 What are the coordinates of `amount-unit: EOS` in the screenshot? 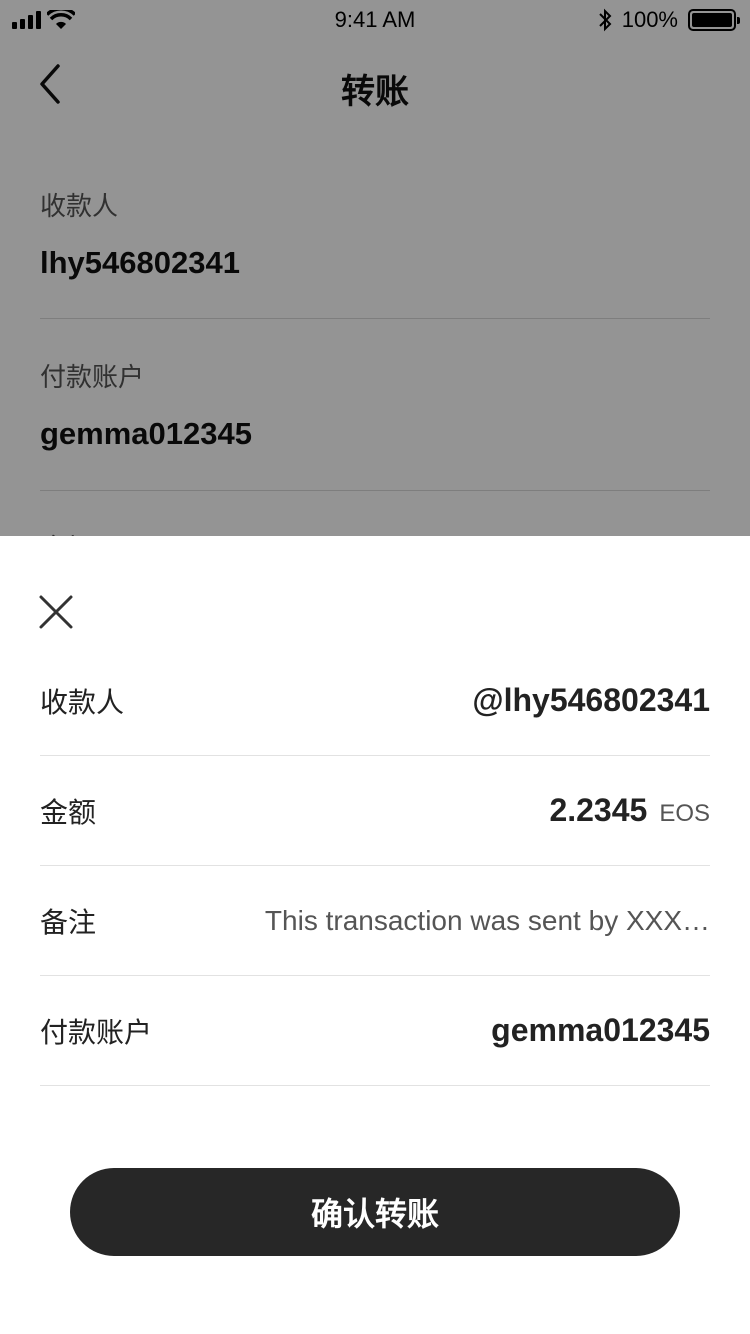 It's located at (684, 813).